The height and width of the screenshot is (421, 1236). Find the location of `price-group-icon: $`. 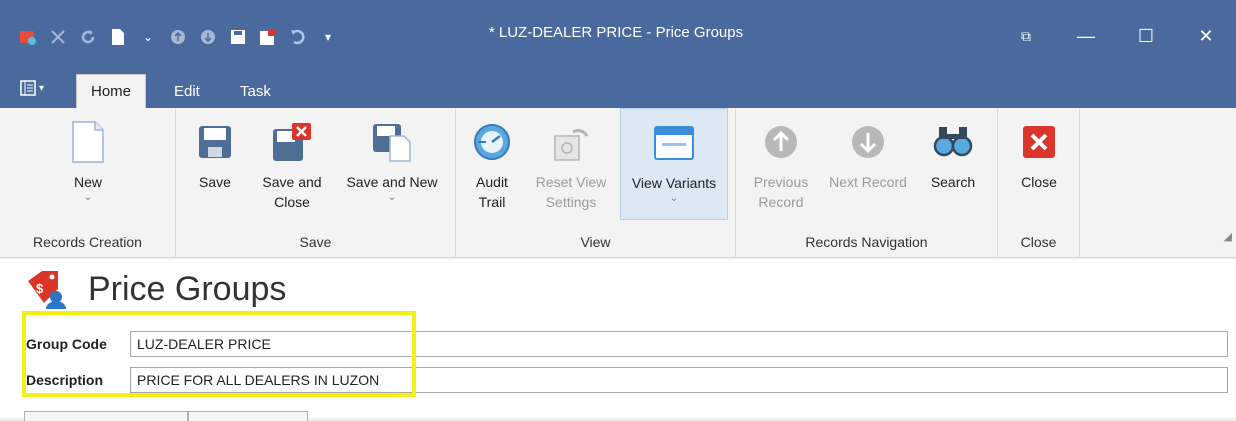

price-group-icon: $ is located at coordinates (44, 289).